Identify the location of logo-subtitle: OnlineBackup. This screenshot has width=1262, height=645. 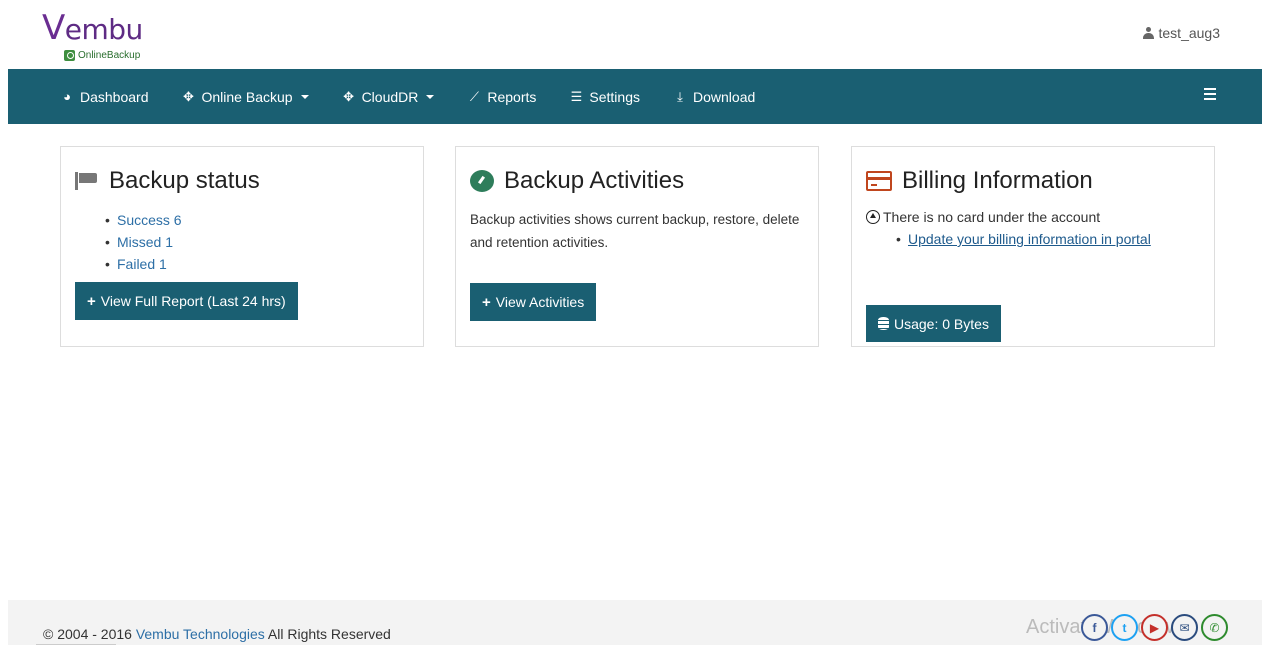
(102, 55).